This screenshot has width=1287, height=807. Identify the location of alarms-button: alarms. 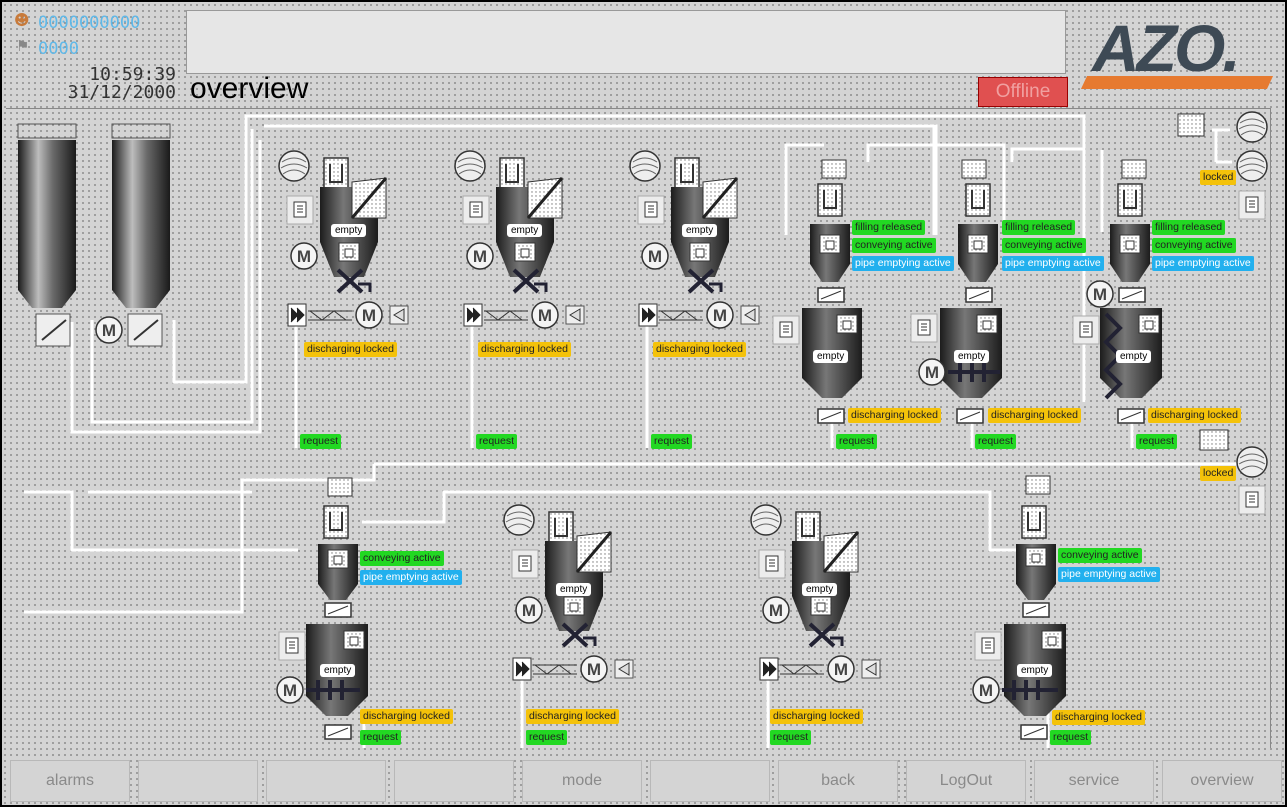
(70, 781).